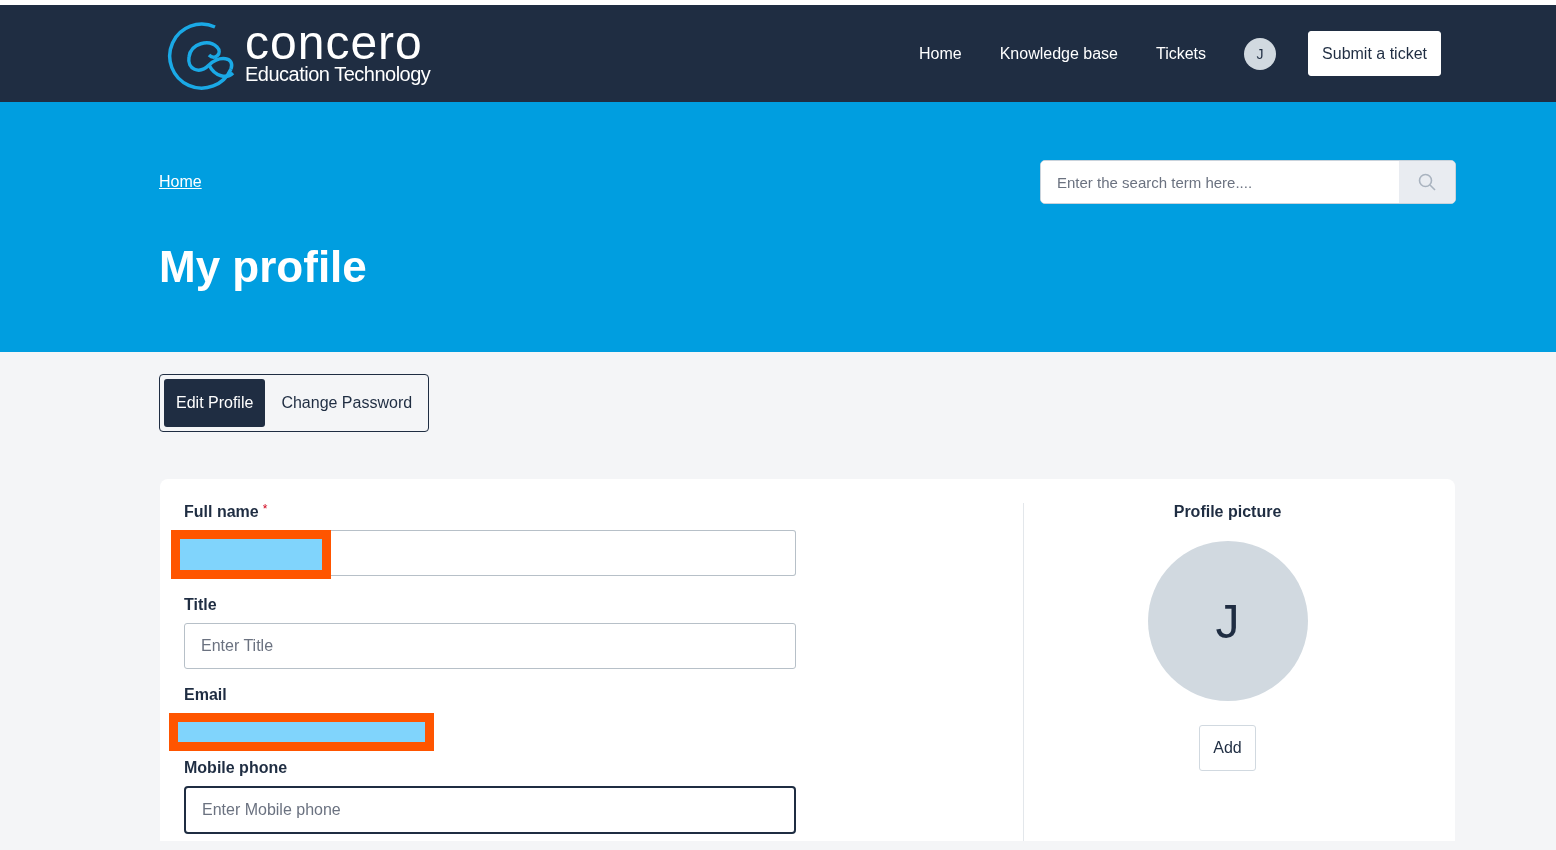  I want to click on field-label: Title, so click(200, 605).